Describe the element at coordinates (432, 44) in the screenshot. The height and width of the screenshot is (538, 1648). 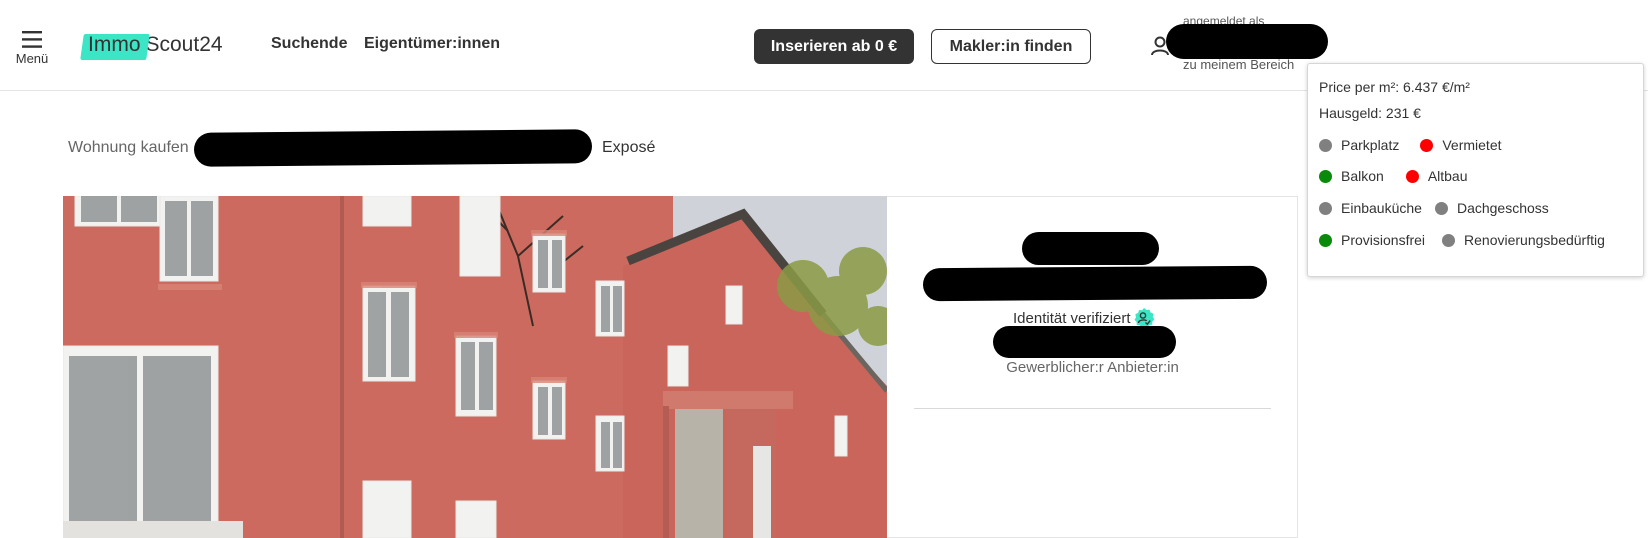
I see `nav-eigentuemer: Eigentümer:innen` at that location.